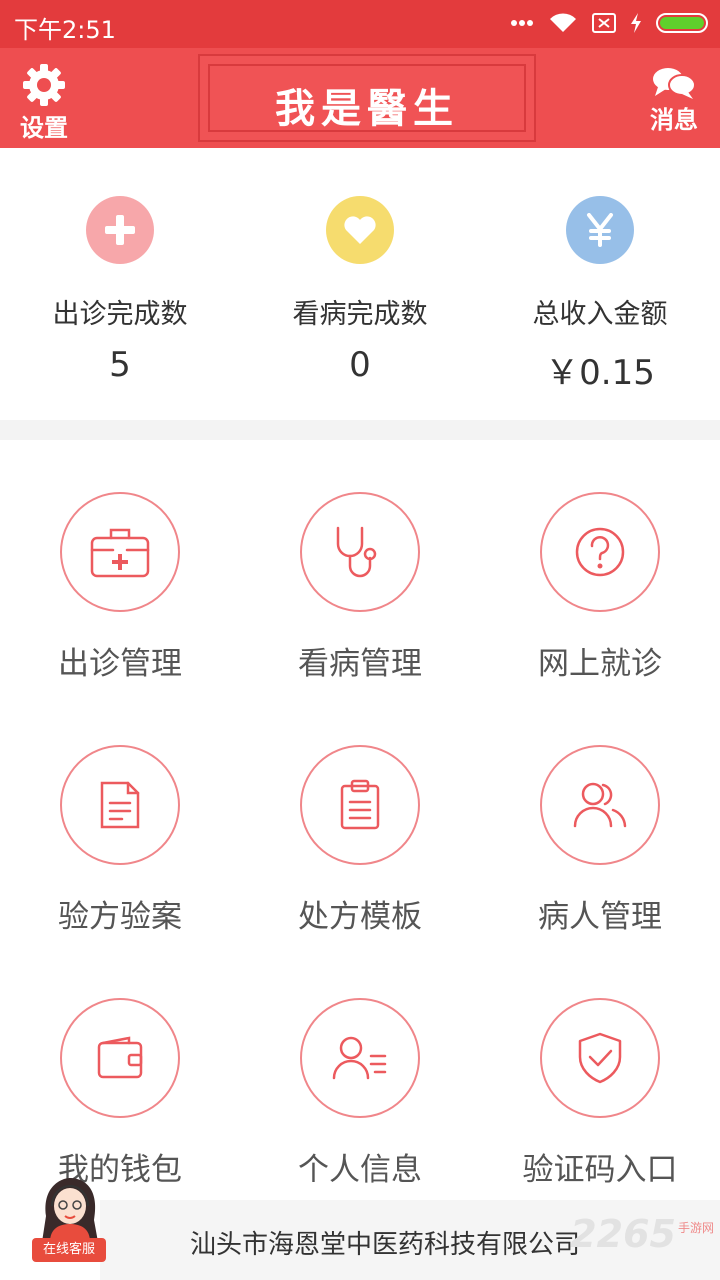 Image resolution: width=720 pixels, height=1280 pixels. I want to click on stat-consultations: 看病完成数 0, so click(360, 290).